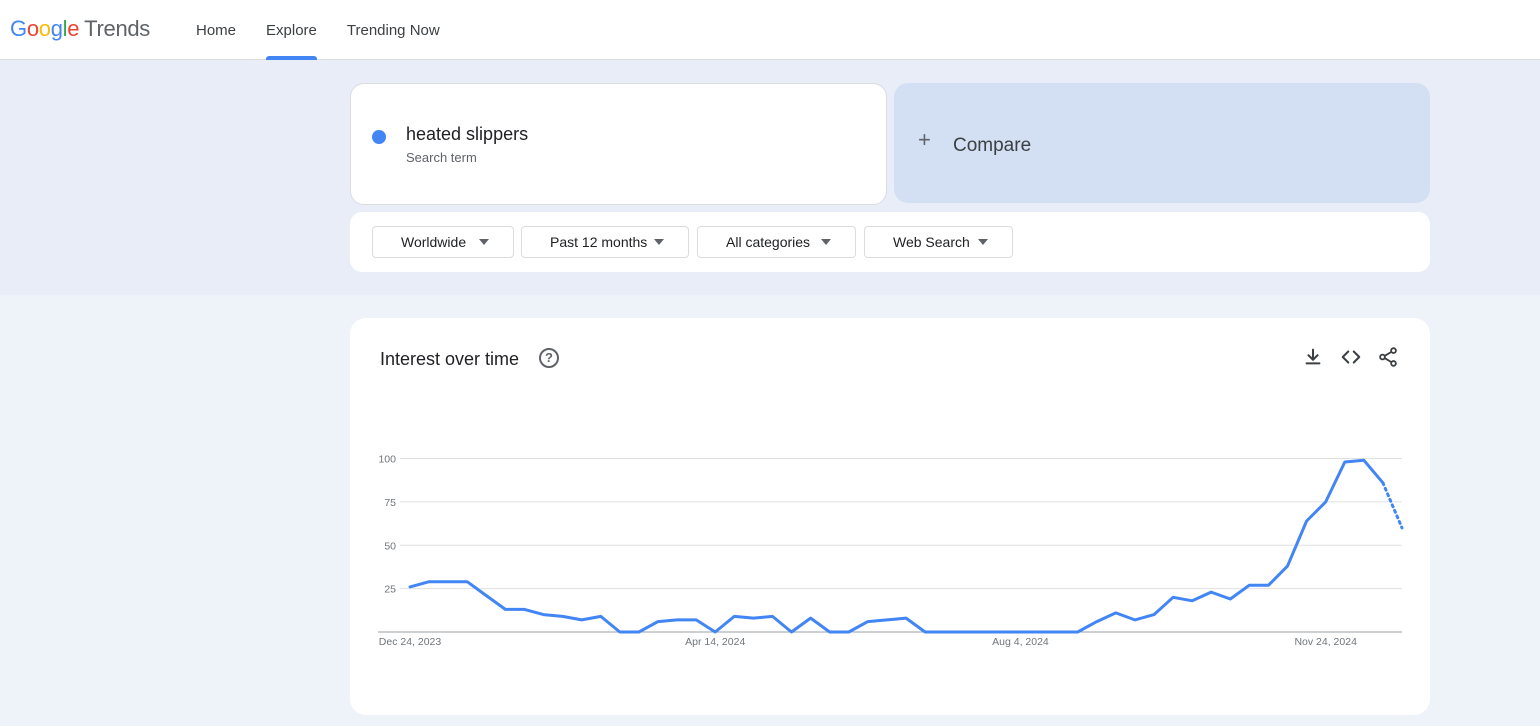  Describe the element at coordinates (387, 460) in the screenshot. I see `y-tick-label: 100` at that location.